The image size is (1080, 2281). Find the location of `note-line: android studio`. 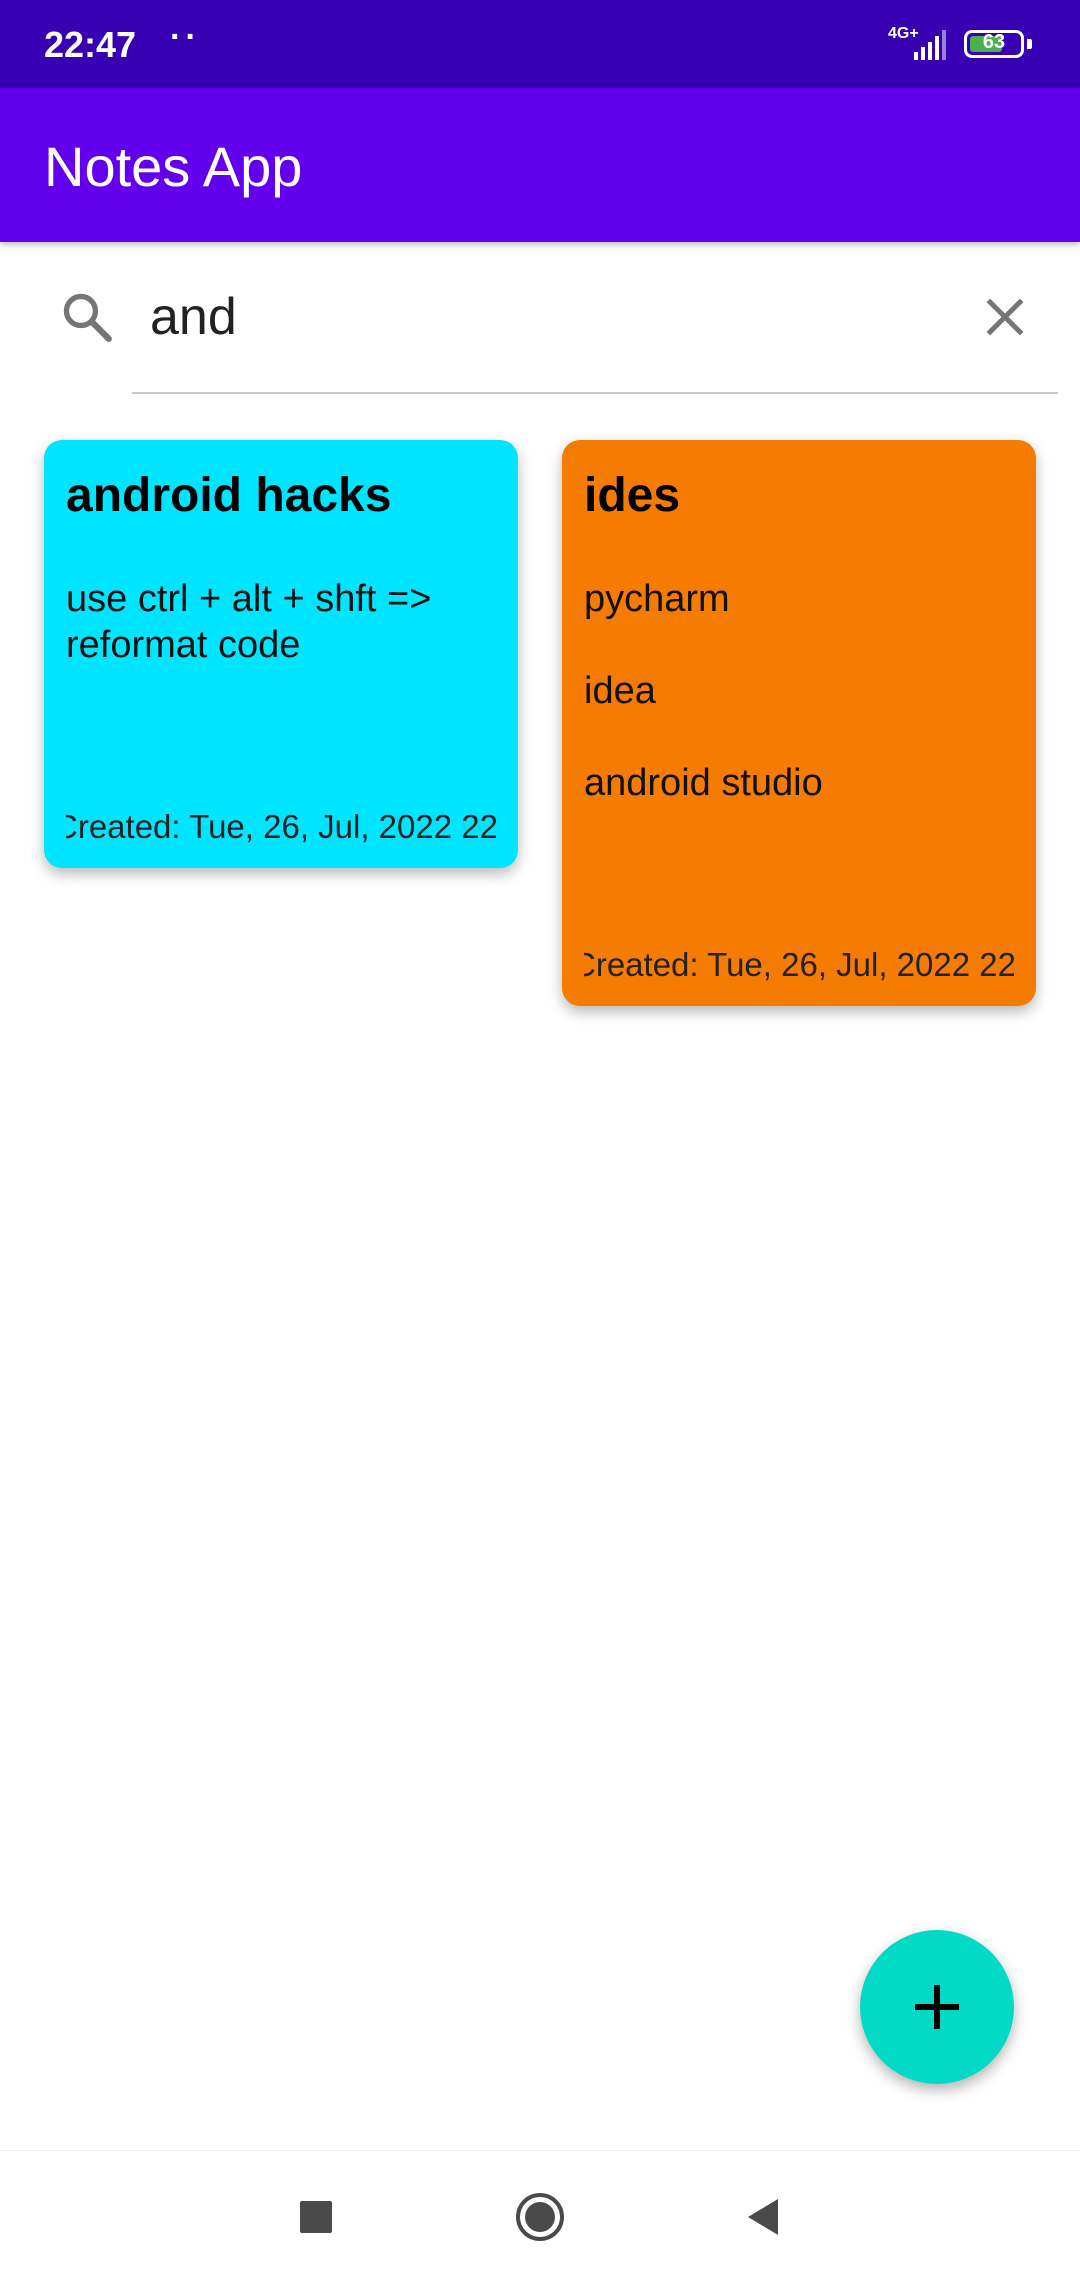

note-line: android studio is located at coordinates (703, 783).